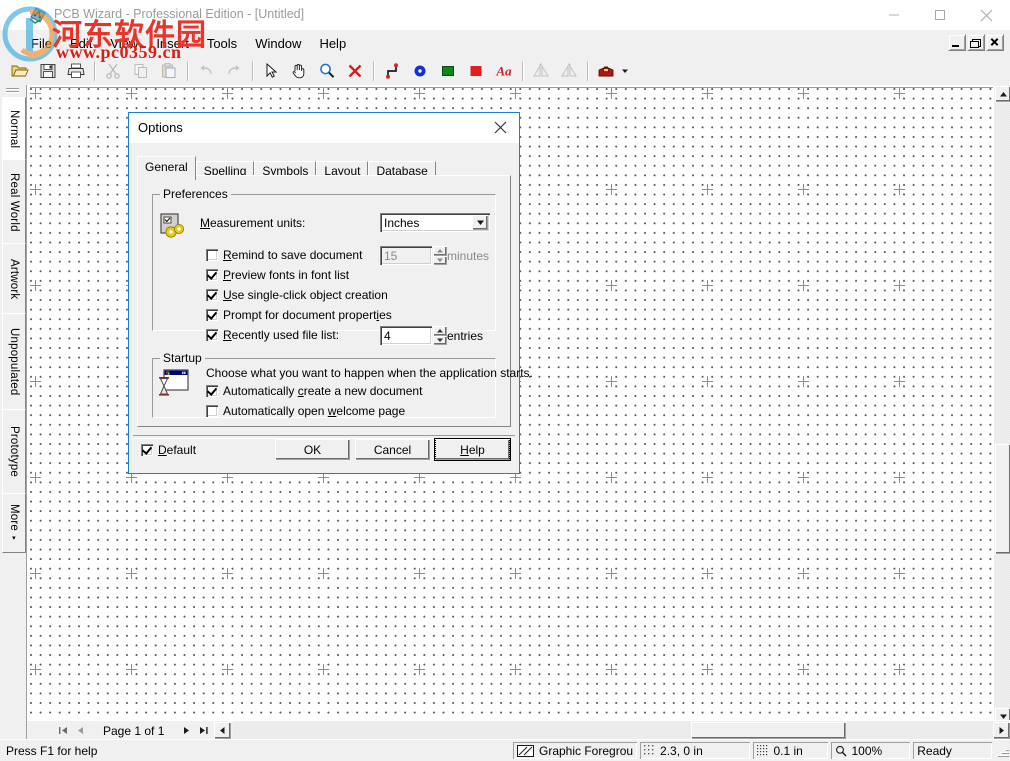 The width and height of the screenshot is (1010, 761). Describe the element at coordinates (223, 730) in the screenshot. I see `scroll-left-button` at that location.